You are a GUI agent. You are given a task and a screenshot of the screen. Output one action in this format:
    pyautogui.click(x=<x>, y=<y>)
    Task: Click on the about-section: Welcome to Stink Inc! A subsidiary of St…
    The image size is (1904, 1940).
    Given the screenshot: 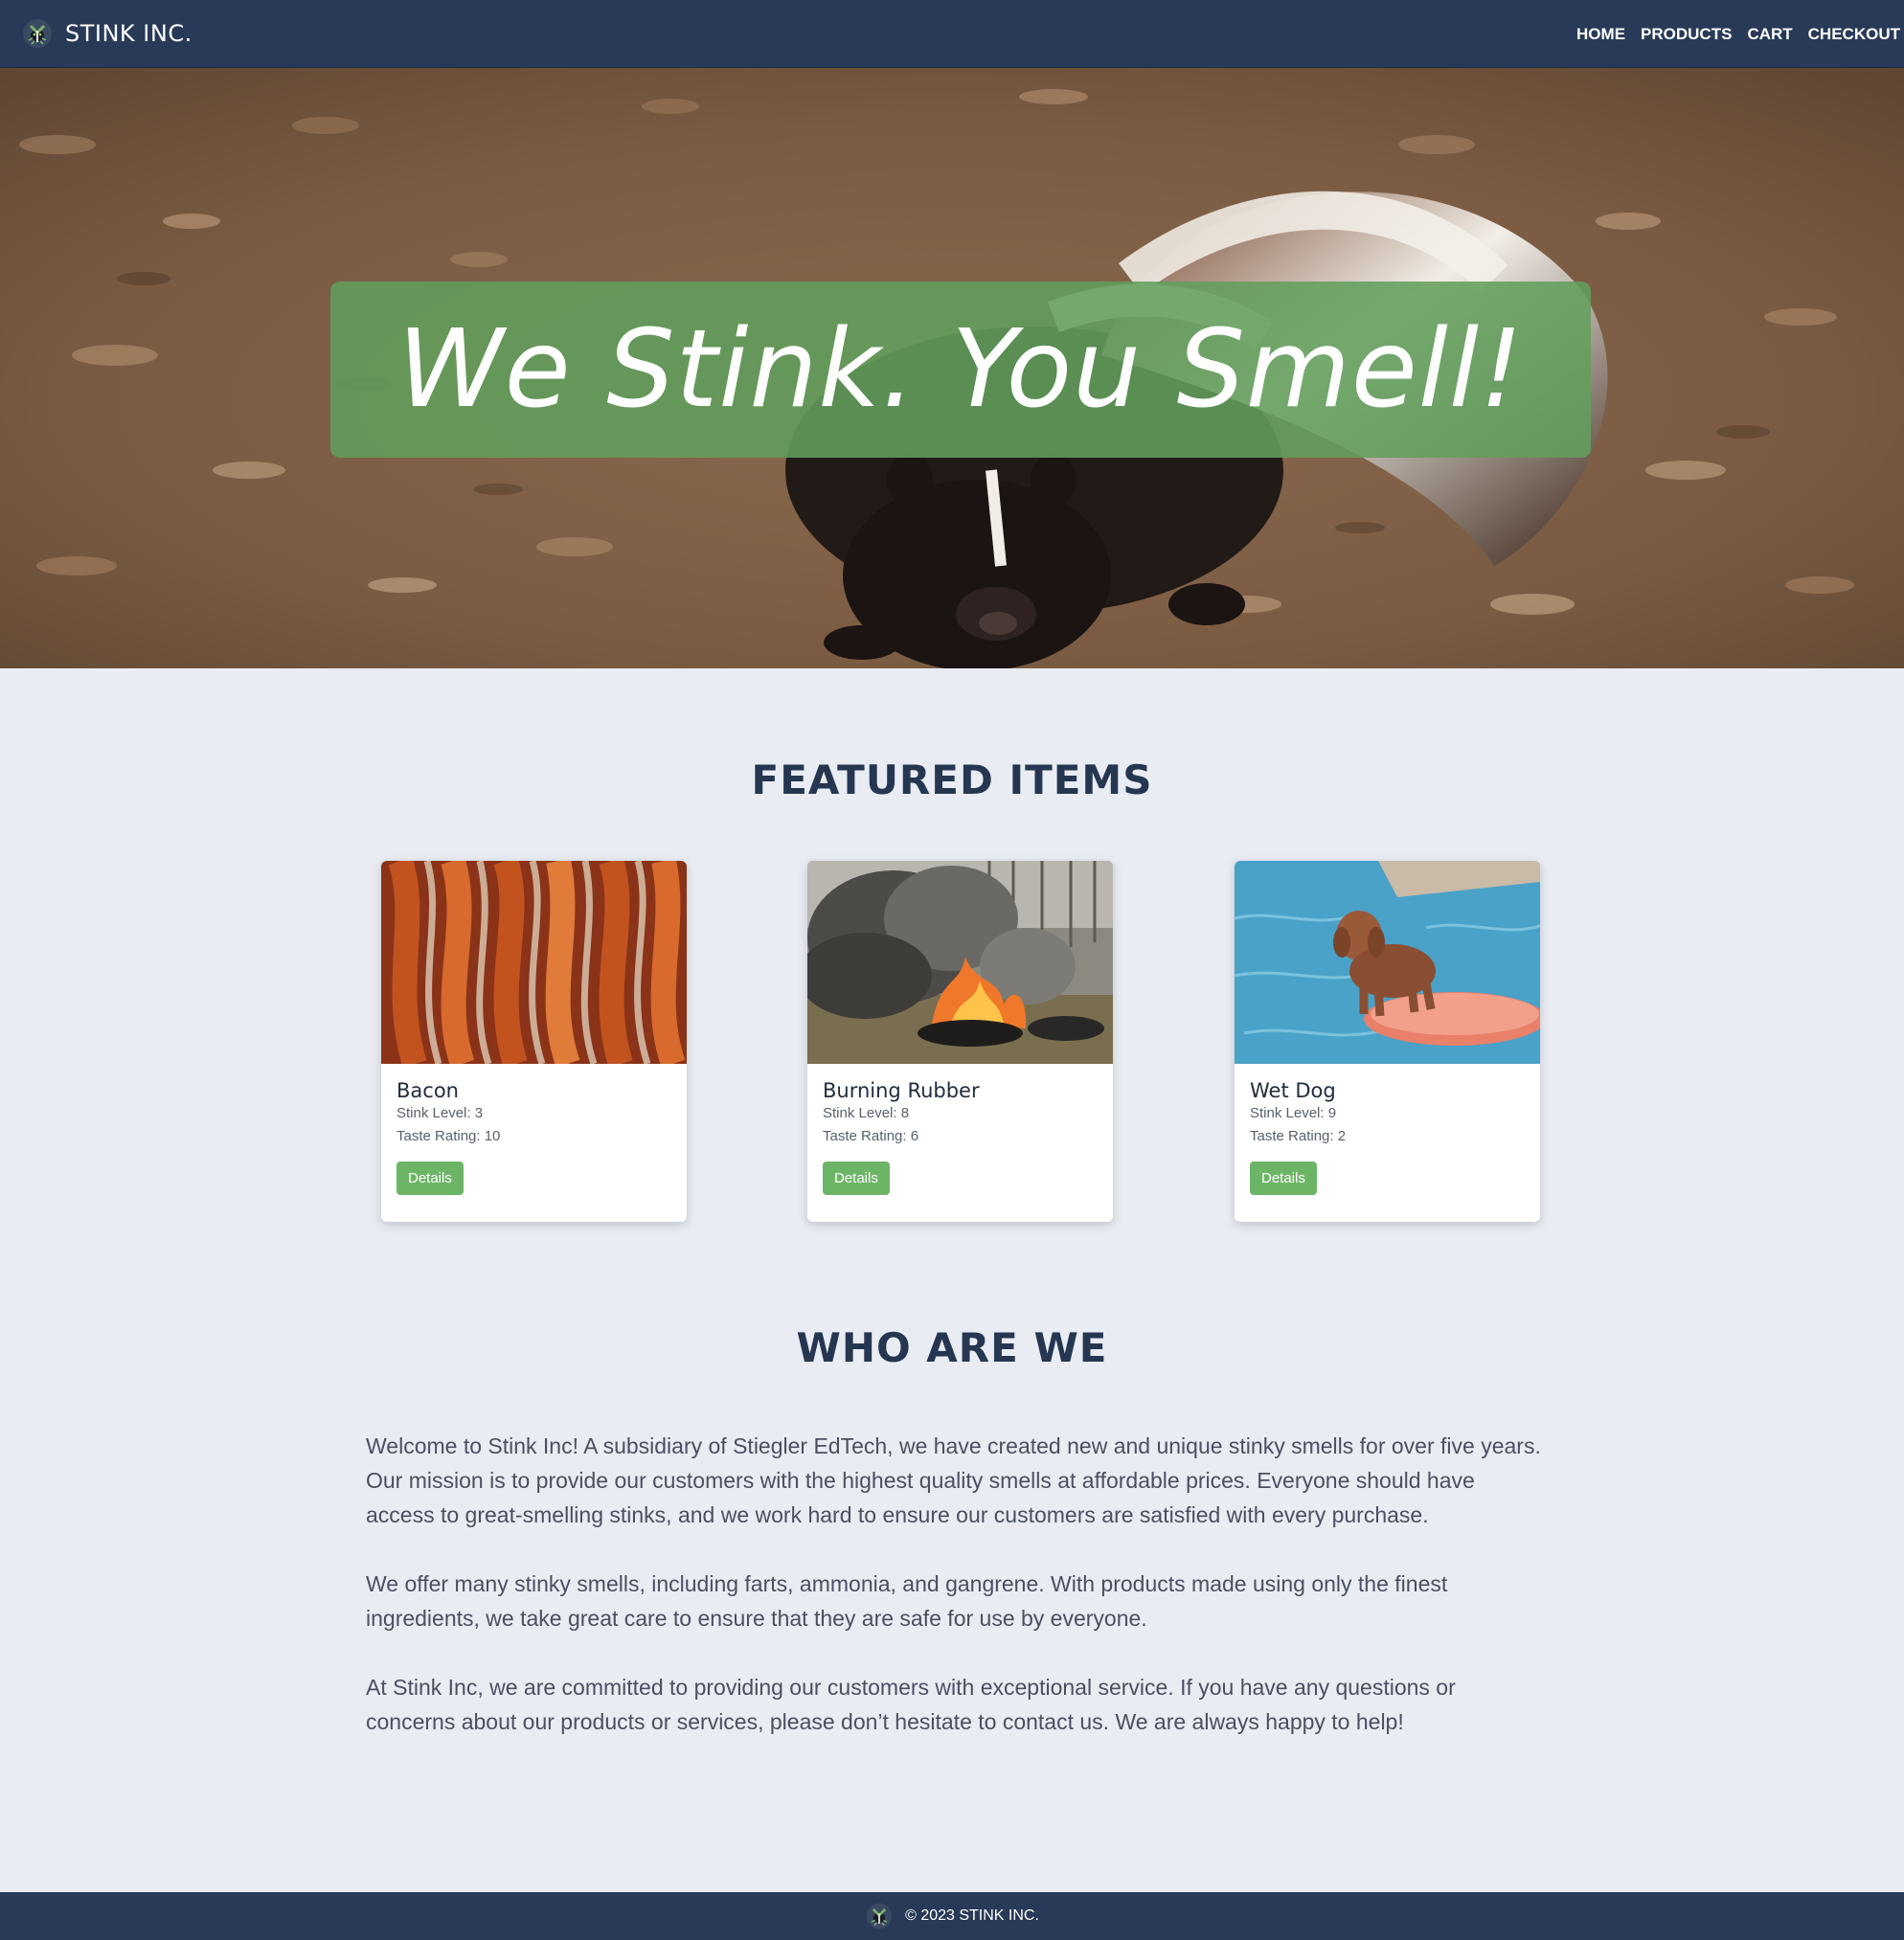 What is the action you would take?
    pyautogui.click(x=955, y=1601)
    